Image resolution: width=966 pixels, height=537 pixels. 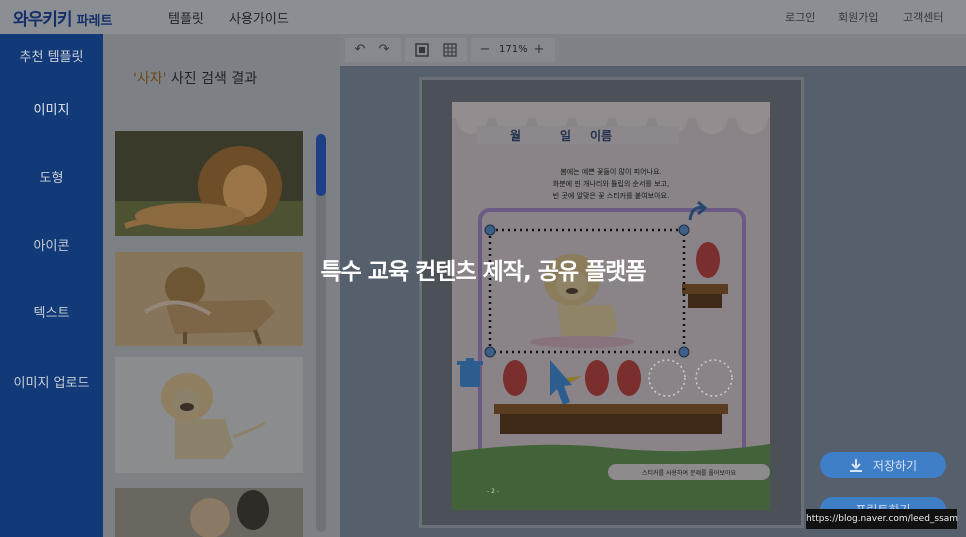 What do you see at coordinates (51, 381) in the screenshot?
I see `sidebar-item-image-upload: 이미지 업로드` at bounding box center [51, 381].